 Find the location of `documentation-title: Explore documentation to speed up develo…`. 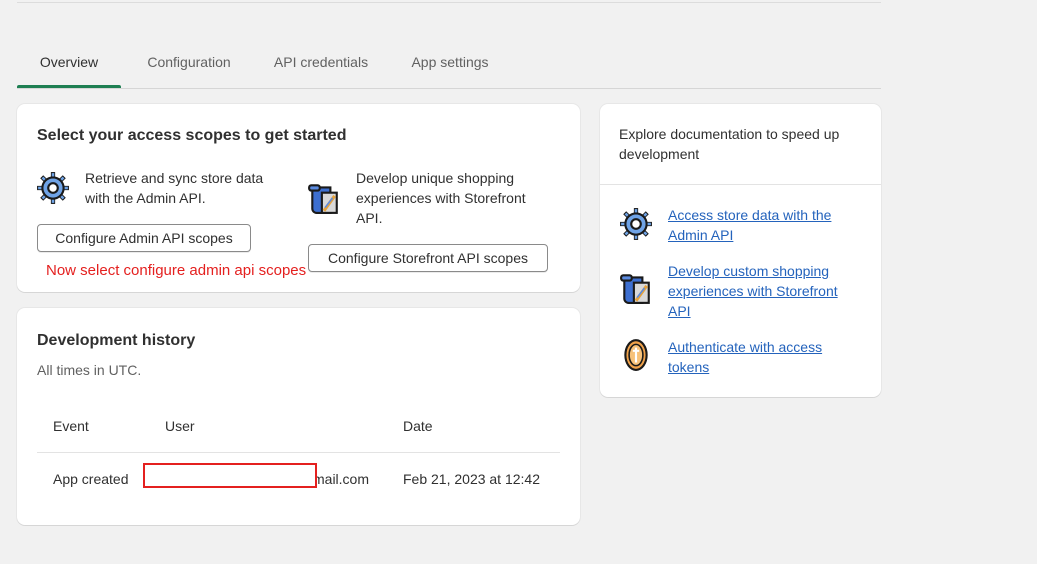

documentation-title: Explore documentation to speed up develo… is located at coordinates (729, 144).